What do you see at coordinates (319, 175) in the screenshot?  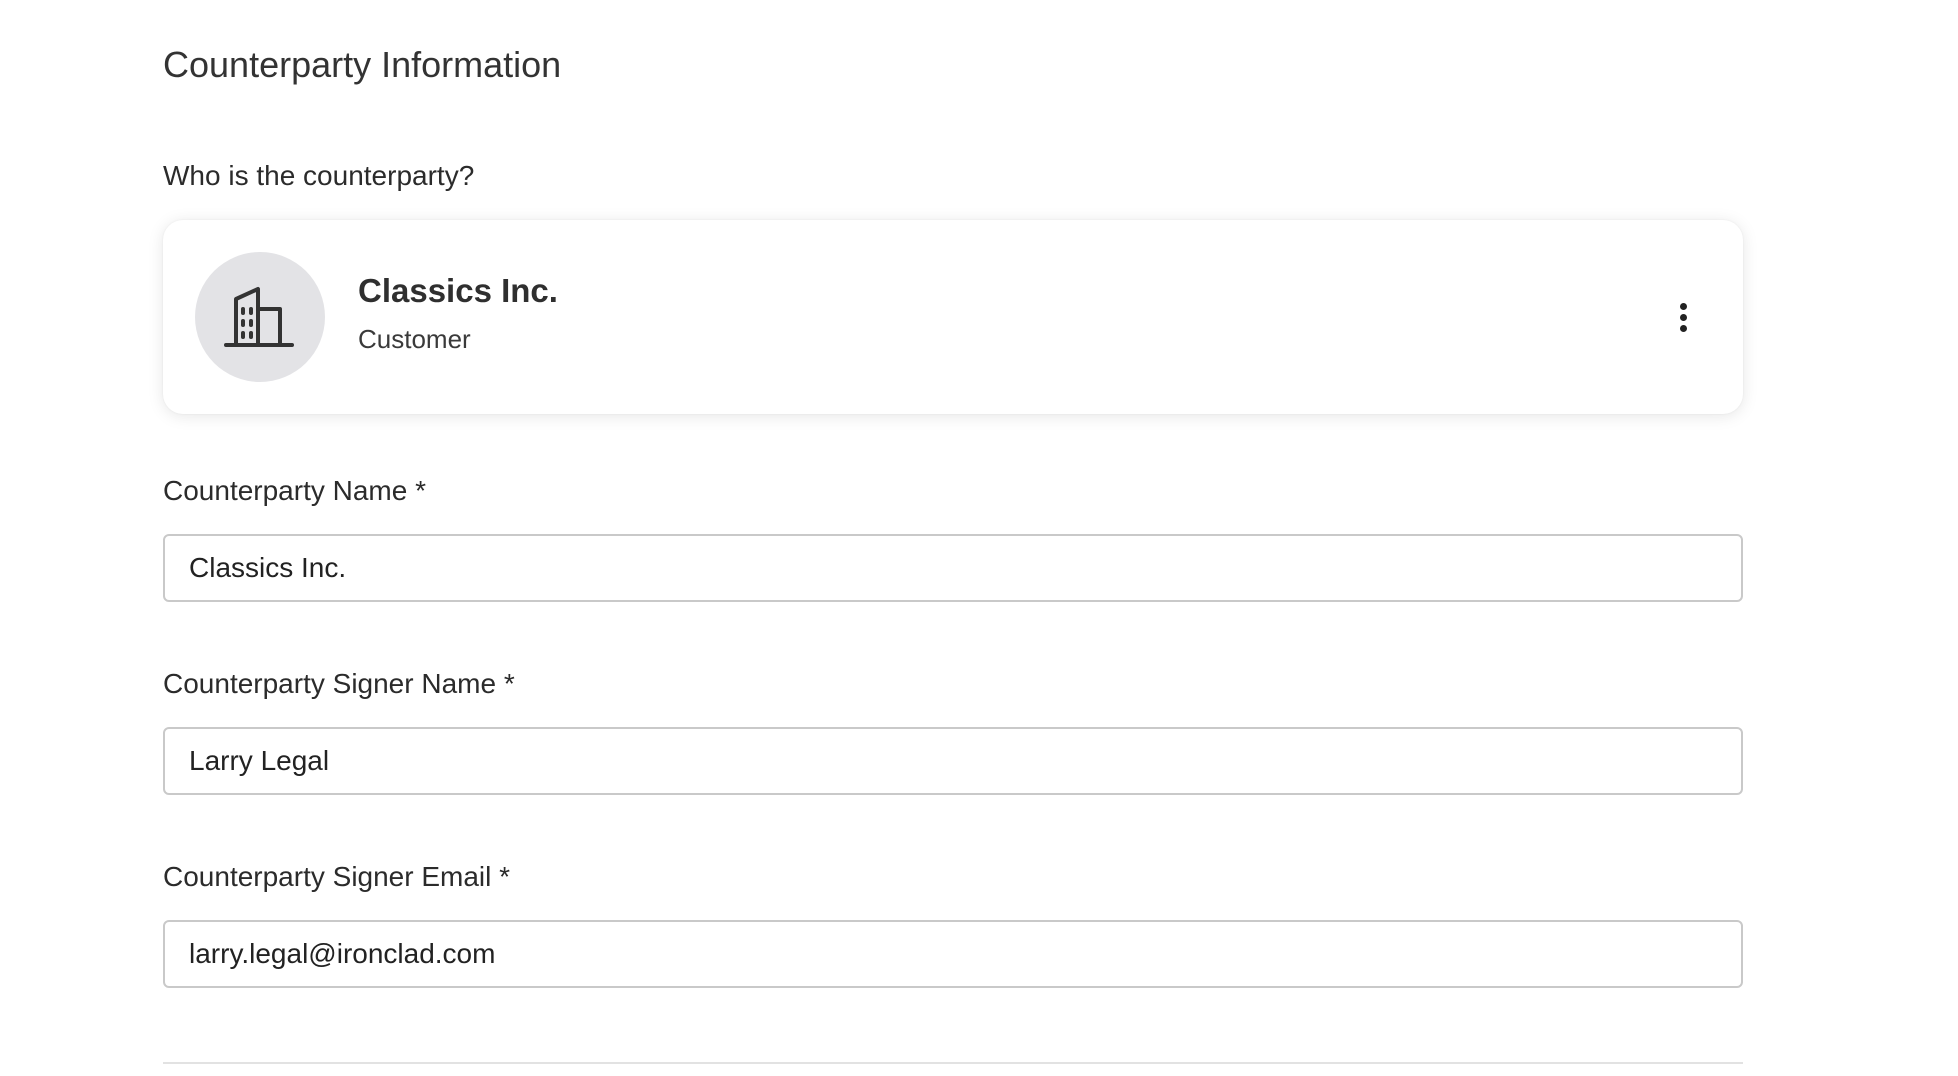 I see `counterparty-question: Who is the counterparty?` at bounding box center [319, 175].